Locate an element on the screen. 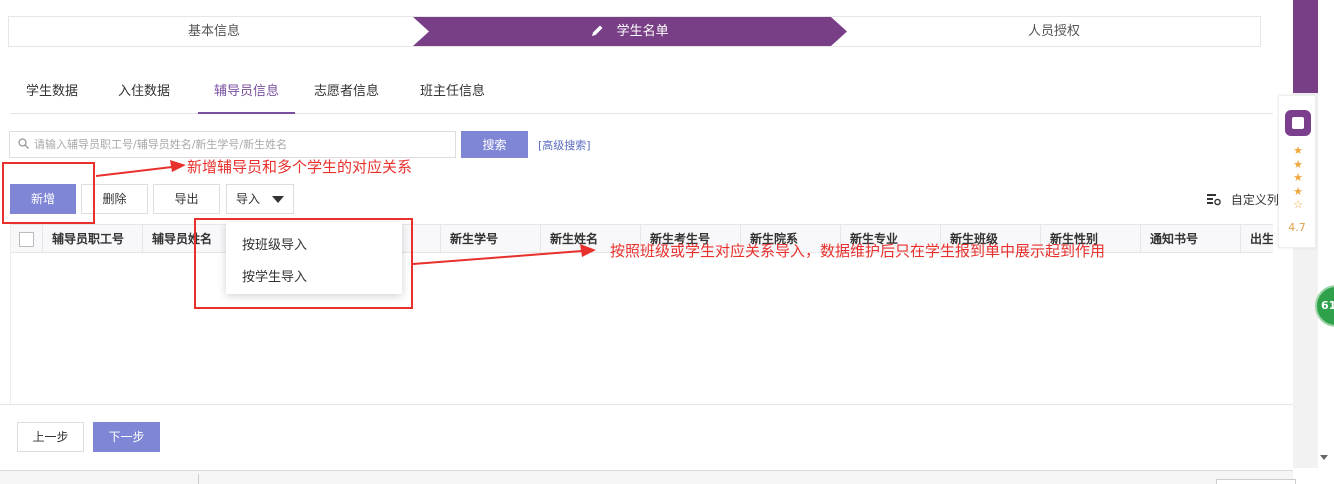  annotation-import-note: 按照班级或学生对应关系导入，数据维护后只在学生报到单中展示起到作用 is located at coordinates (858, 251).